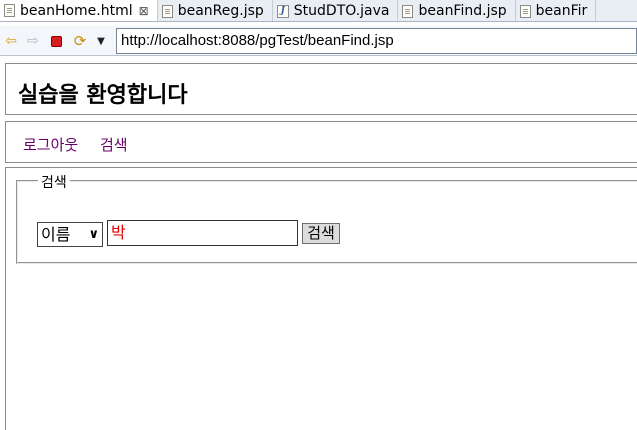 The width and height of the screenshot is (637, 430). I want to click on search-input: 박, so click(202, 233).